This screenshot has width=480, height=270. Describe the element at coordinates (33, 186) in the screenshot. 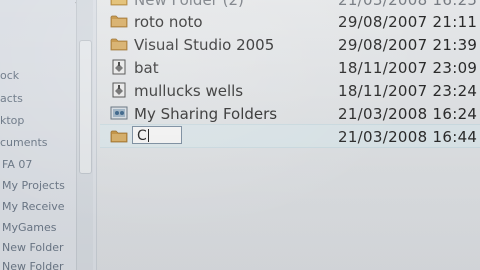

I see `nav-item-my-projects: My Projects` at that location.